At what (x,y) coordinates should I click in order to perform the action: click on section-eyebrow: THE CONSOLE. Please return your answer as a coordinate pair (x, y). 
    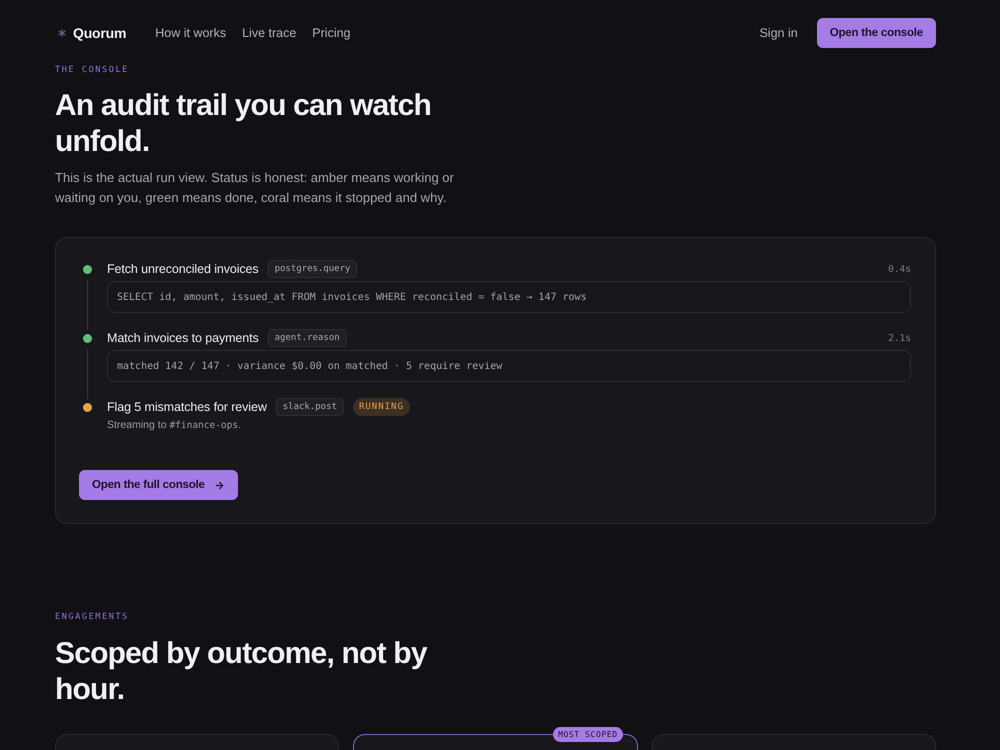
    Looking at the image, I should click on (92, 70).